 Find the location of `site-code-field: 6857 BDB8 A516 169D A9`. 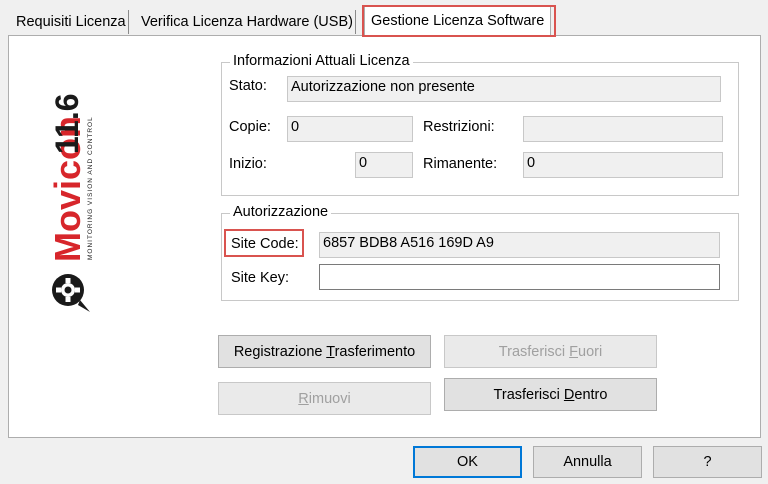

site-code-field: 6857 BDB8 A516 169D A9 is located at coordinates (519, 245).